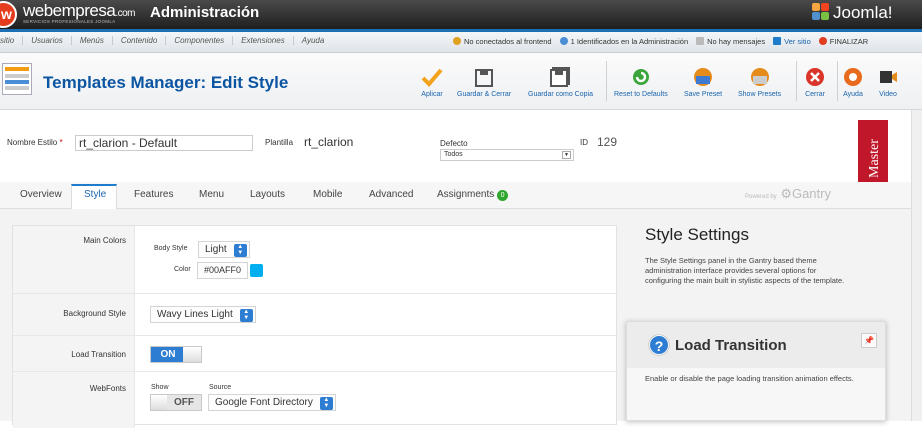  What do you see at coordinates (852, 13) in the screenshot?
I see `joomla-logo: Joomla!` at bounding box center [852, 13].